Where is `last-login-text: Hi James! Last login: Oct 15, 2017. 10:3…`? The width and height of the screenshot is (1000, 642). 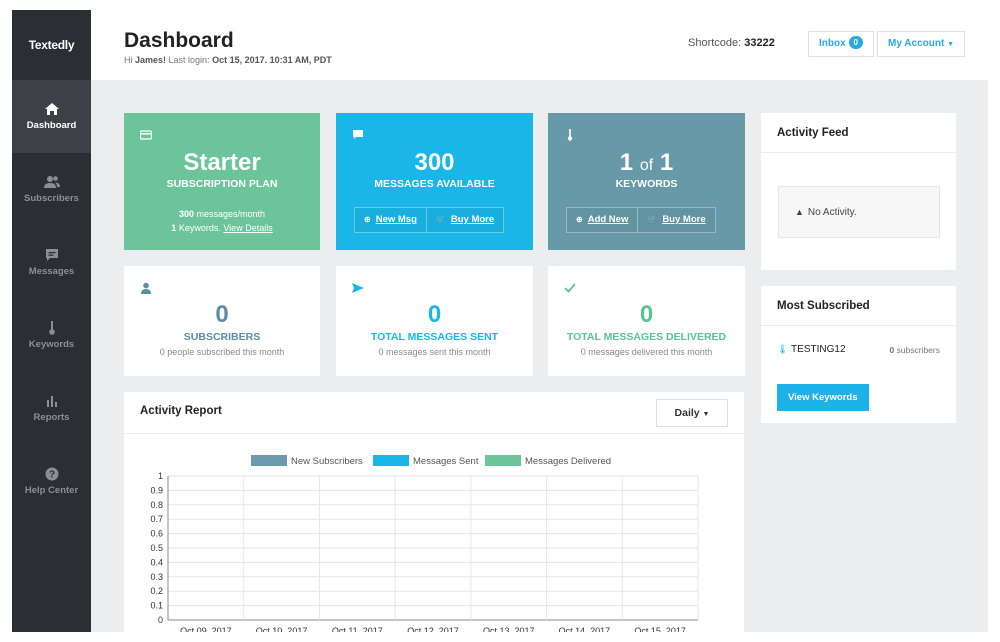
last-login-text: Hi James! Last login: Oct 15, 2017. 10:3… is located at coordinates (228, 60).